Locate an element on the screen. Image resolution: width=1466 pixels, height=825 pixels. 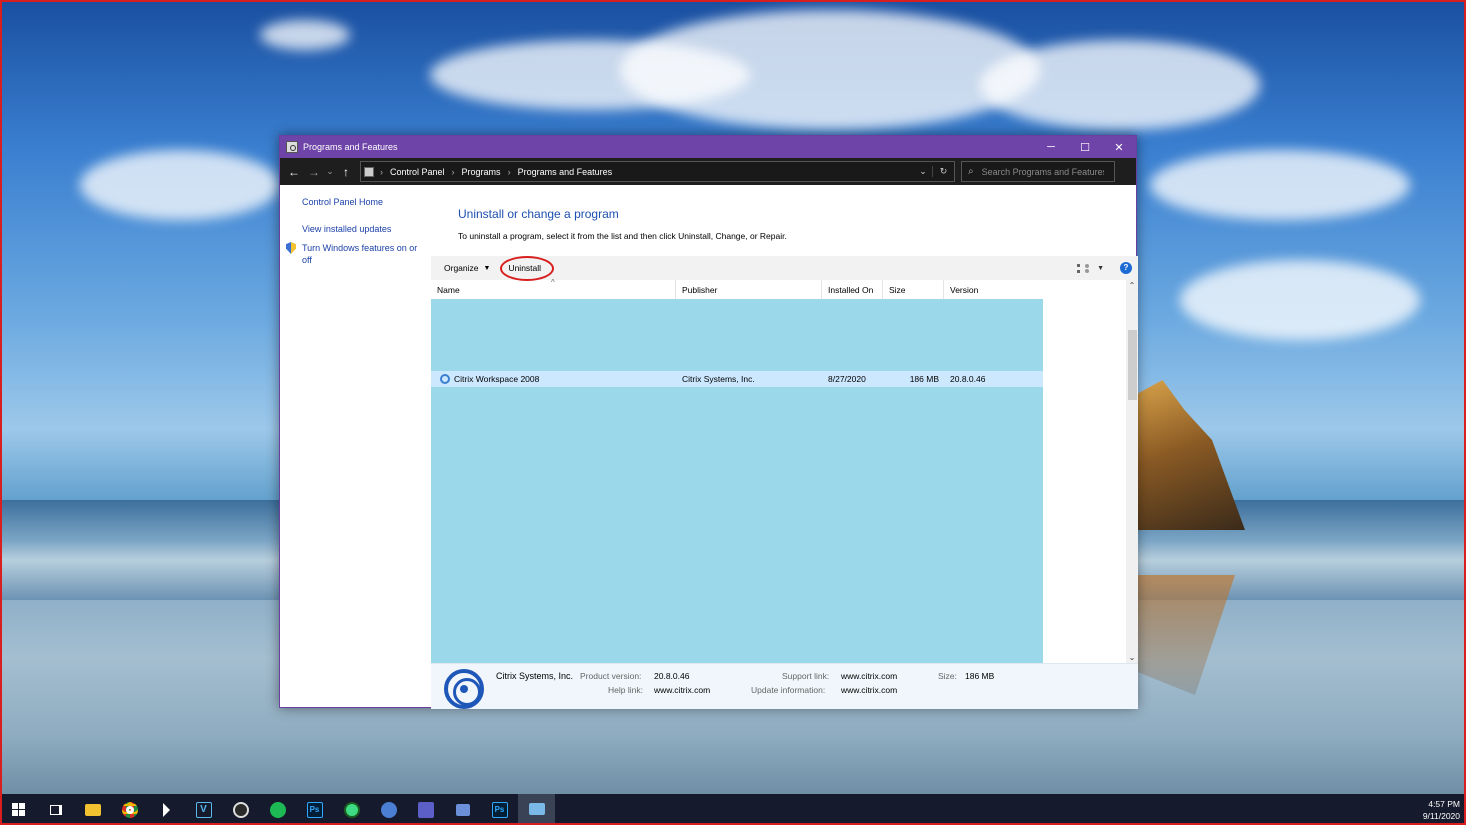
windows-features-link: Turn Windows features on or off is located at coordinates (363, 254).